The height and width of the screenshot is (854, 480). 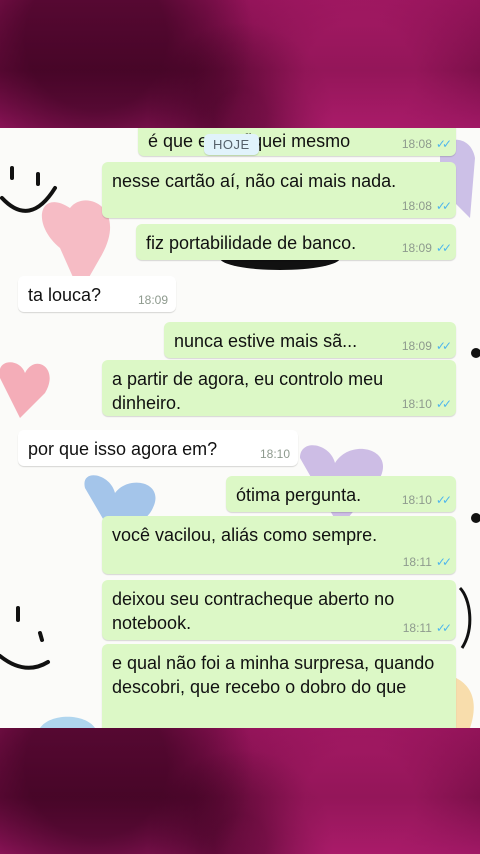 What do you see at coordinates (245, 535) in the screenshot?
I see `message-text: você vacilou, aliás como sempre.` at bounding box center [245, 535].